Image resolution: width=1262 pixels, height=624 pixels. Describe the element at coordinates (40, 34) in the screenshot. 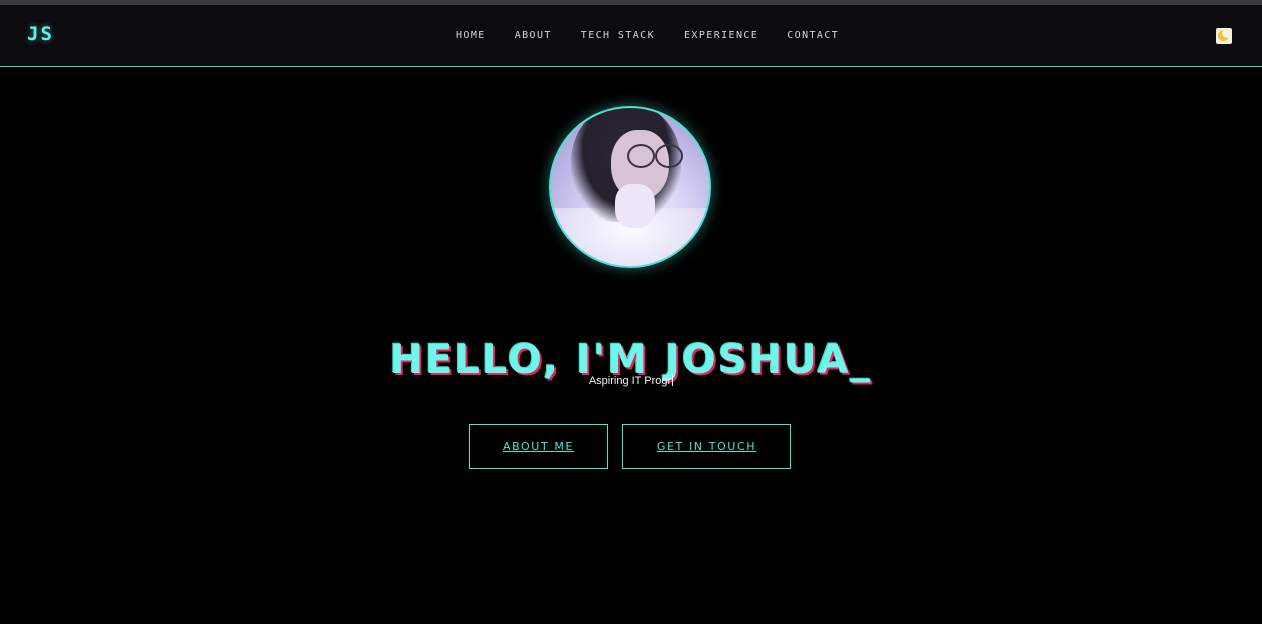

I see `site-logo: JS` at that location.